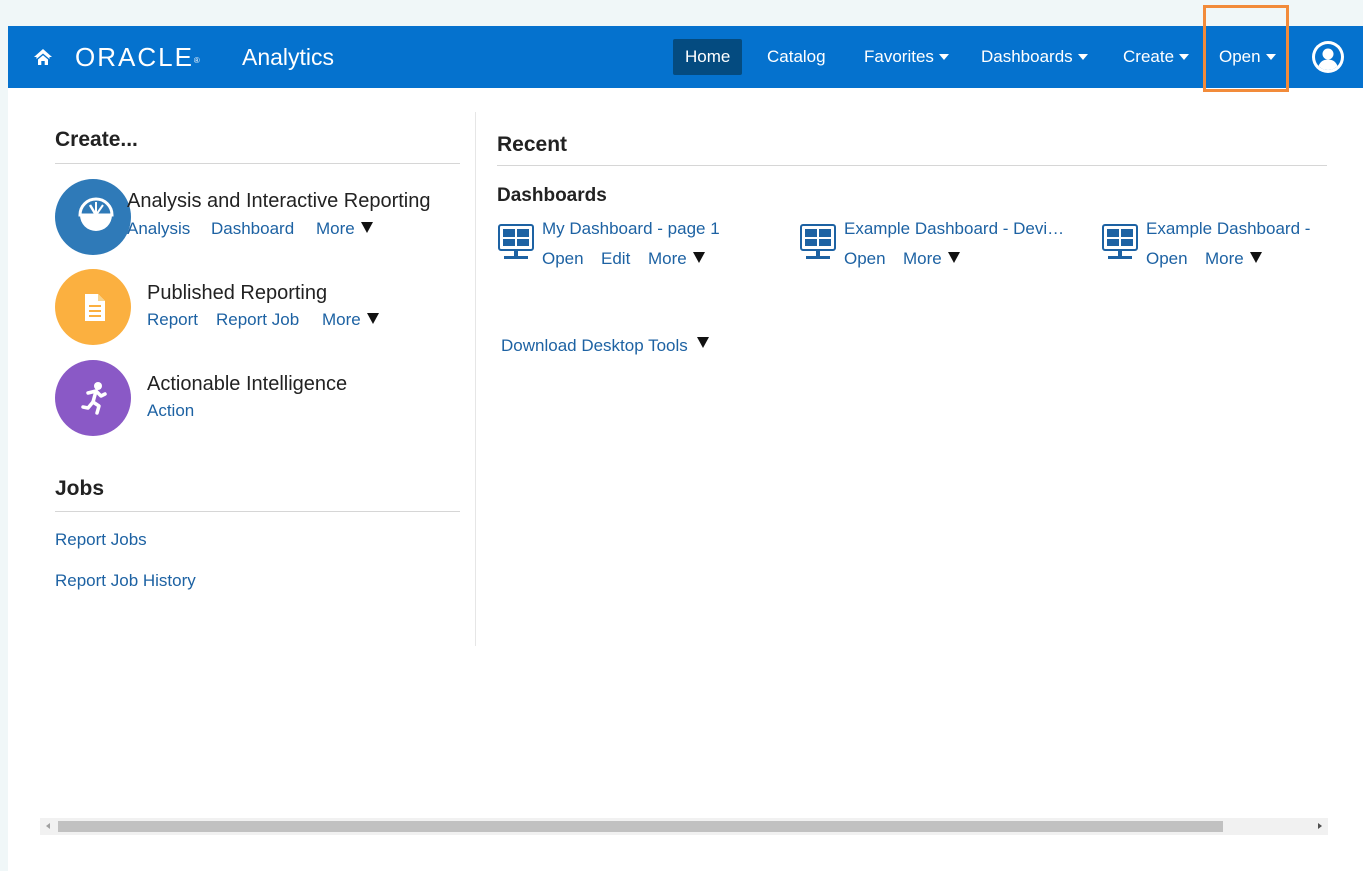 The image size is (1363, 871). I want to click on reporting-more-menu: More, so click(350, 320).